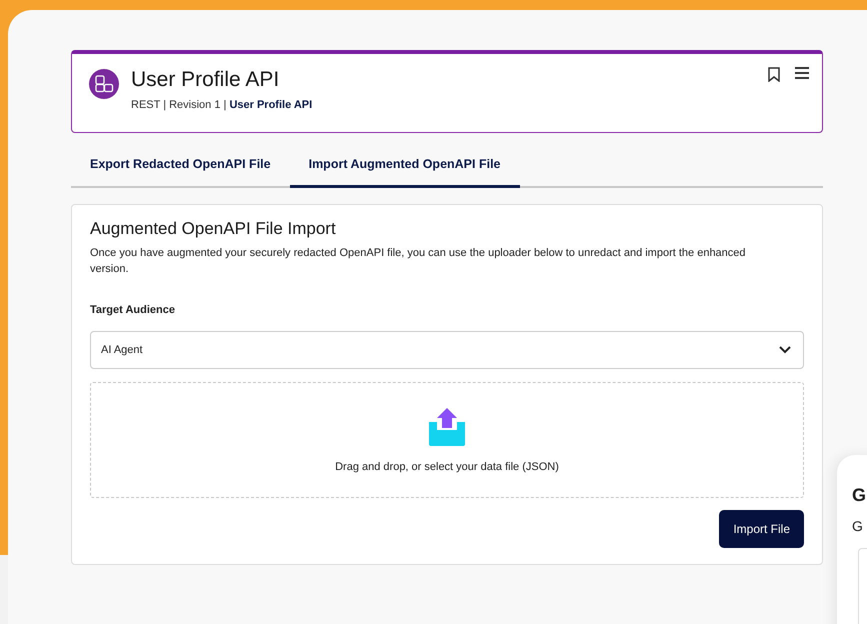  I want to click on upload-icon, so click(447, 427).